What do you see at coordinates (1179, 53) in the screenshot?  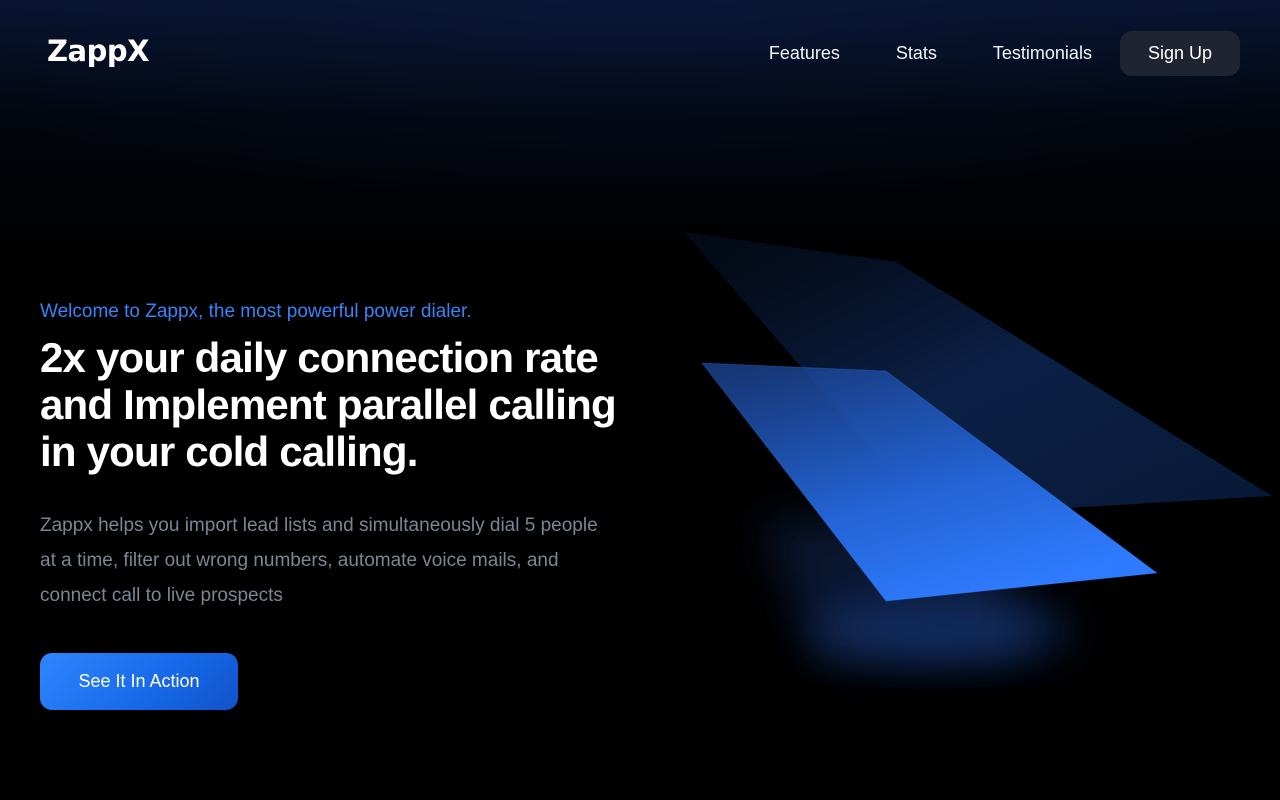 I see `sign-up-button: Sign Up` at bounding box center [1179, 53].